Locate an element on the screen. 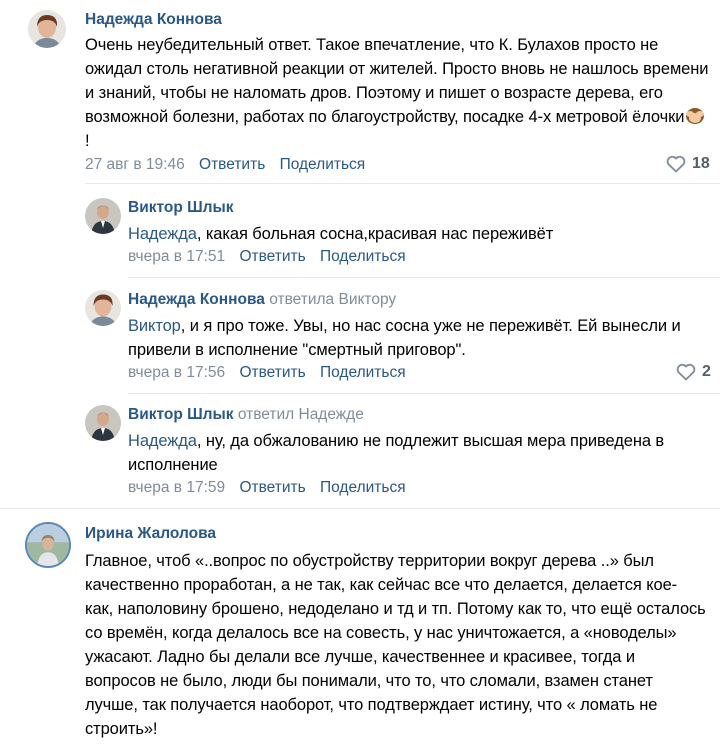  replied-to: ответила Виктору is located at coordinates (332, 299).